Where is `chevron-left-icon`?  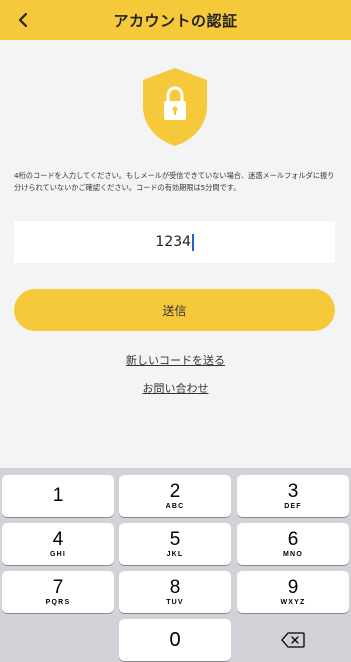 chevron-left-icon is located at coordinates (23, 20).